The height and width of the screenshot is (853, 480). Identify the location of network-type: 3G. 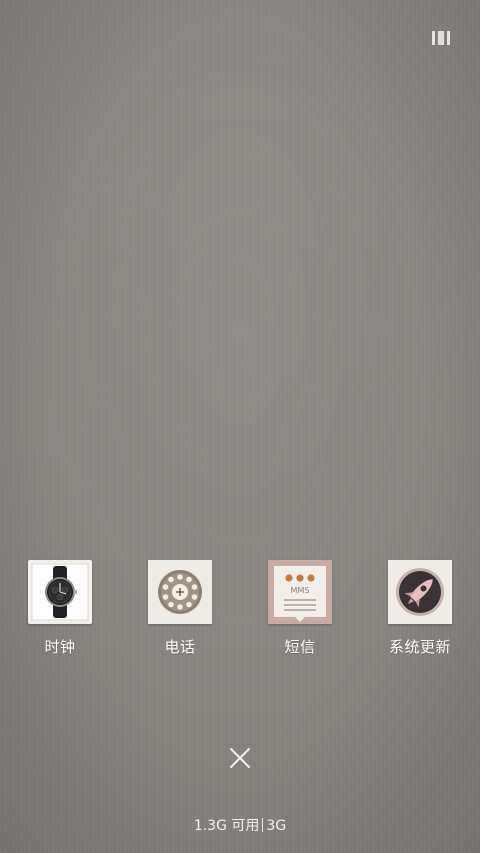
(276, 826).